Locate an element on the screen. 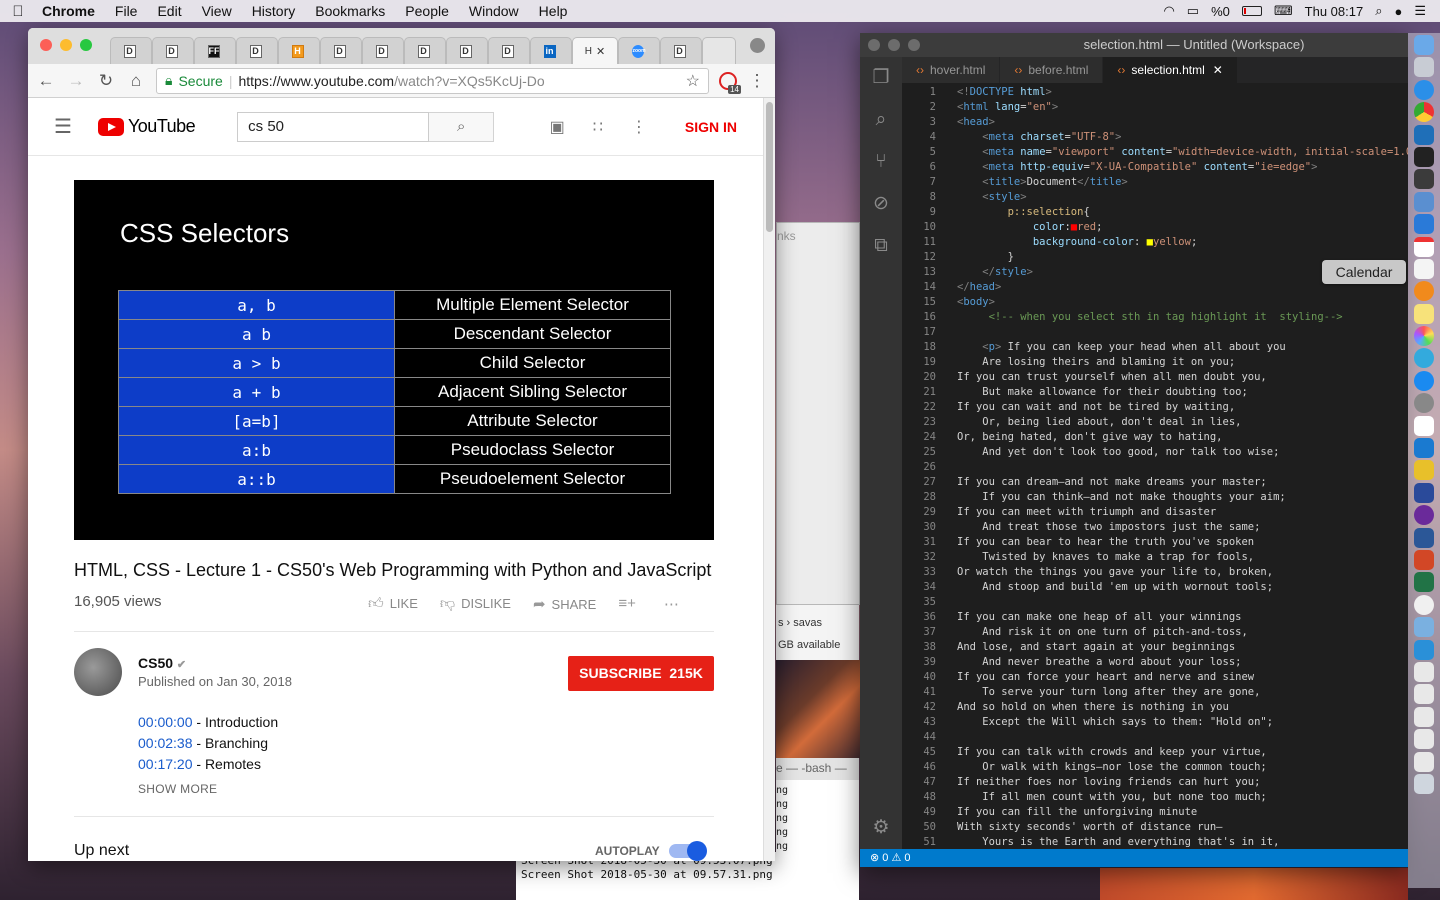 The image size is (1440, 900). debug-icon: ⊘ is located at coordinates (881, 204).